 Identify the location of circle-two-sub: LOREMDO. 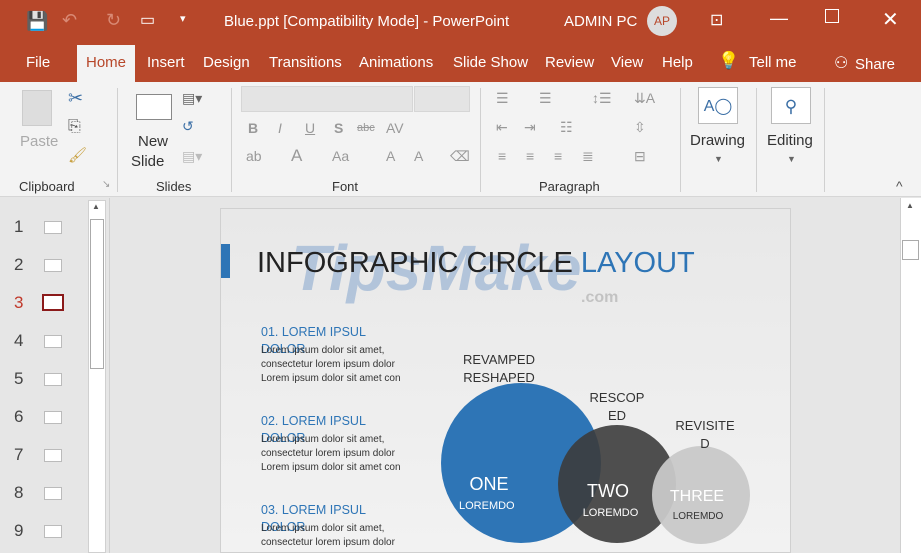
(610, 513).